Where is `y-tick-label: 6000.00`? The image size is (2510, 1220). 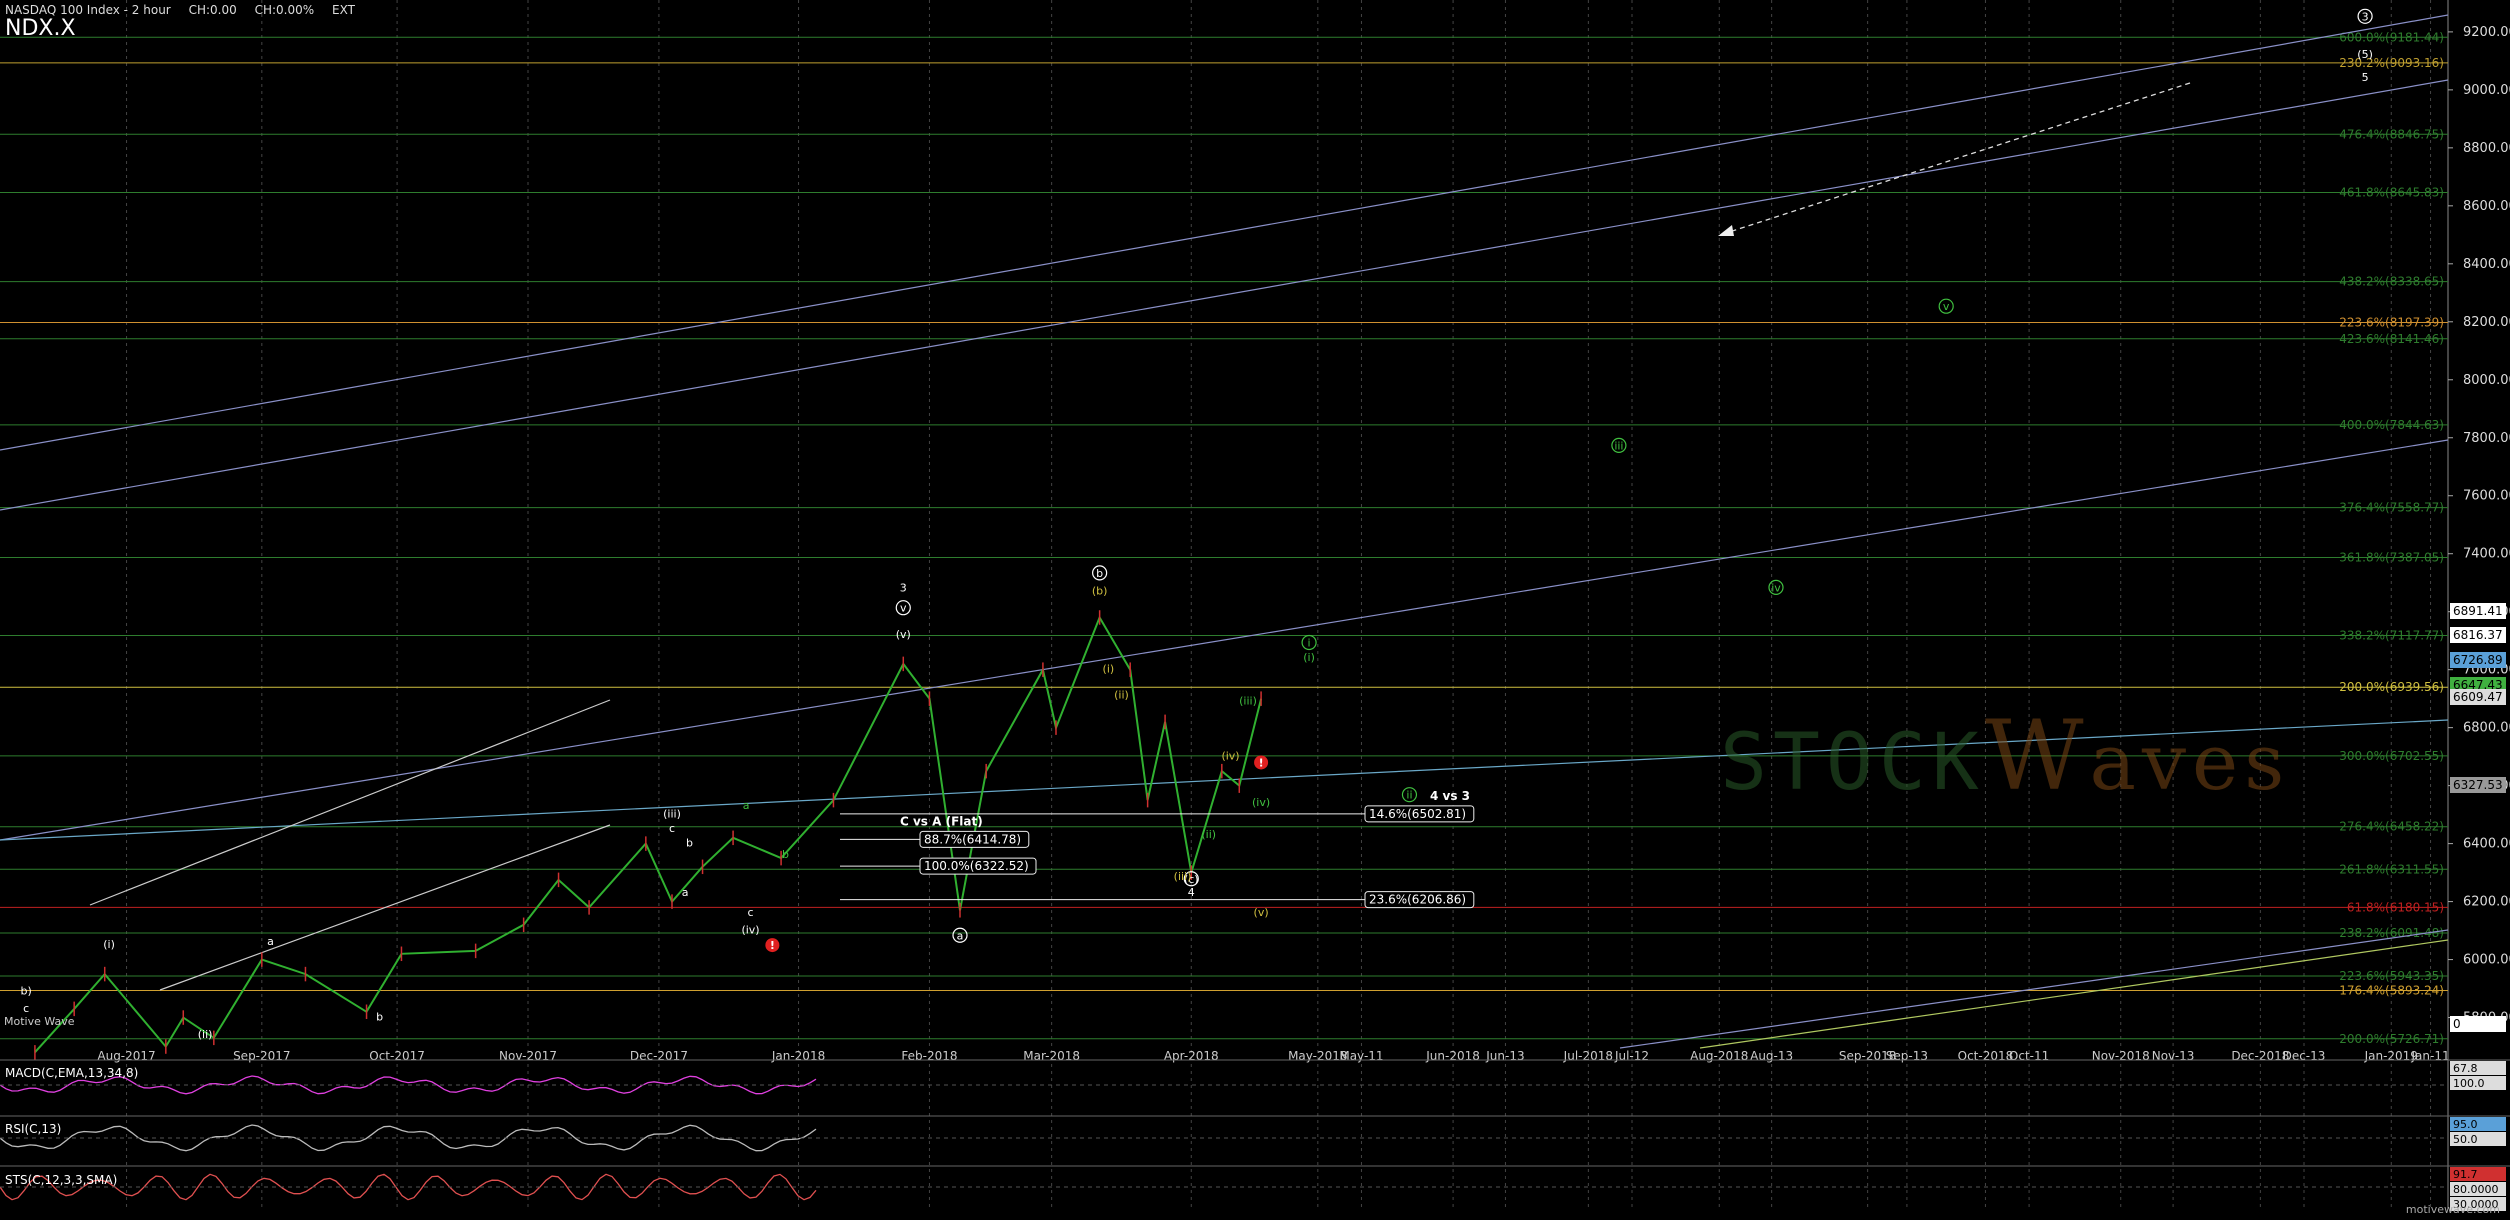 y-tick-label: 6000.00 is located at coordinates (2486, 960).